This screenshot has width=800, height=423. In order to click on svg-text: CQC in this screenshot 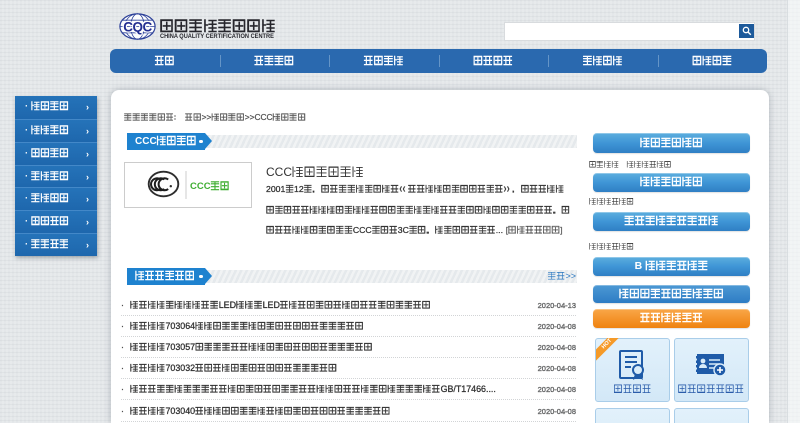, I will do `click(137, 26)`.